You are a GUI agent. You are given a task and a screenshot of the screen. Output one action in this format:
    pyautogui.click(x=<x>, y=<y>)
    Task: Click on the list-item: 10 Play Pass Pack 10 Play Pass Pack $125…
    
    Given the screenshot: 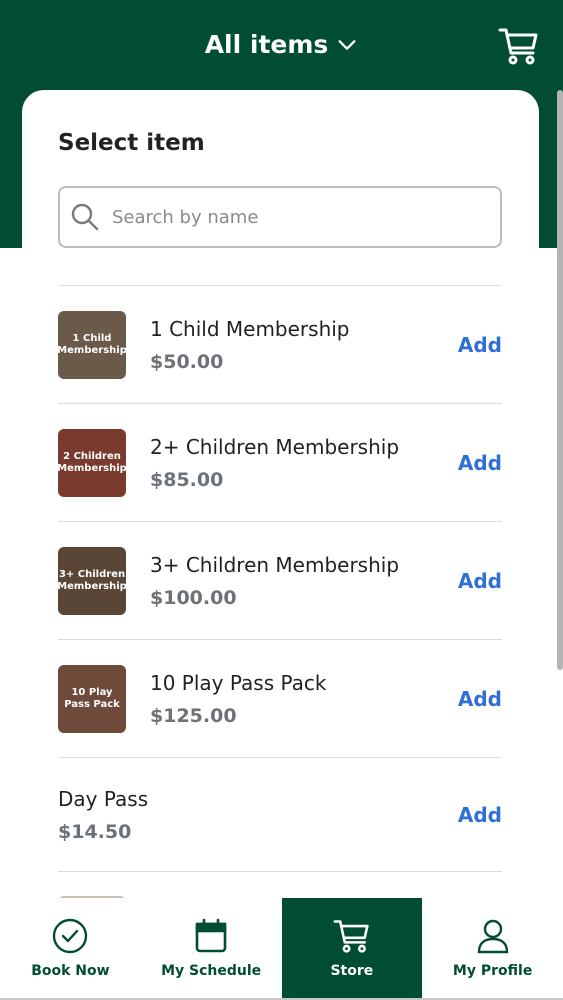 What is the action you would take?
    pyautogui.click(x=280, y=698)
    